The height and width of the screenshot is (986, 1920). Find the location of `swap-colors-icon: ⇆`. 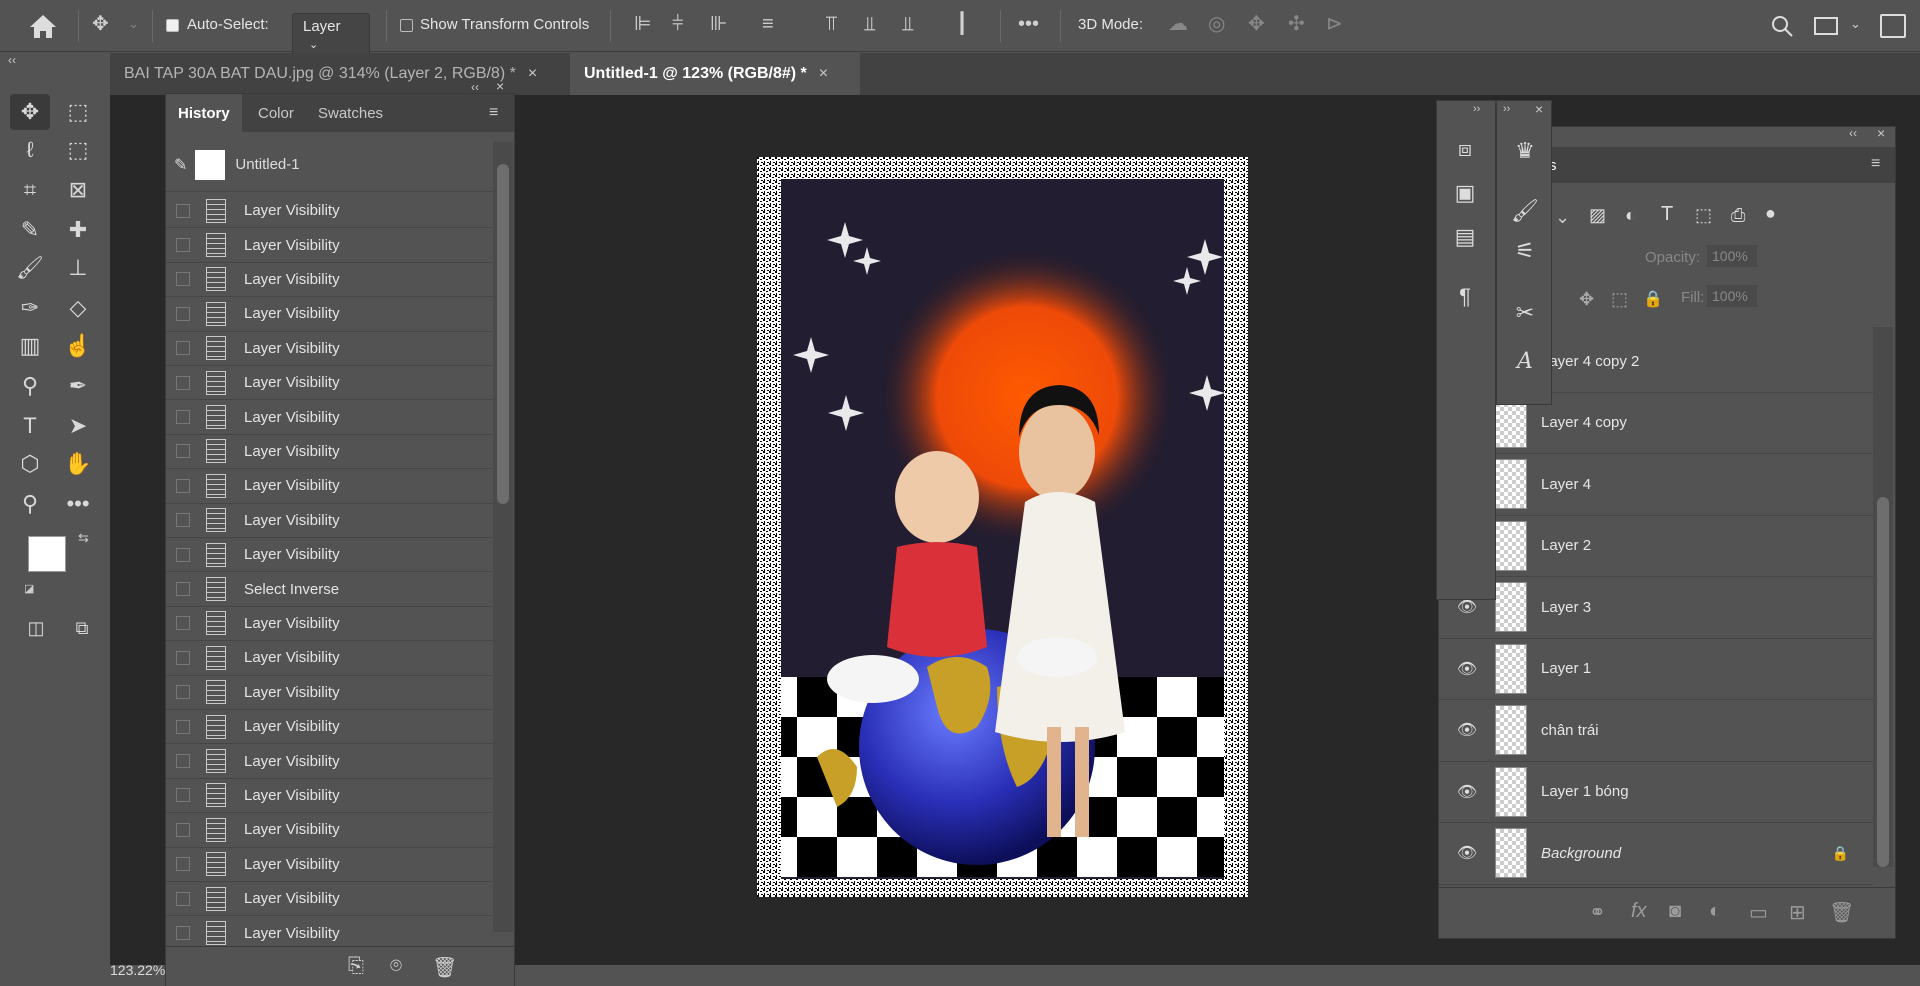

swap-colors-icon: ⇆ is located at coordinates (83, 538).